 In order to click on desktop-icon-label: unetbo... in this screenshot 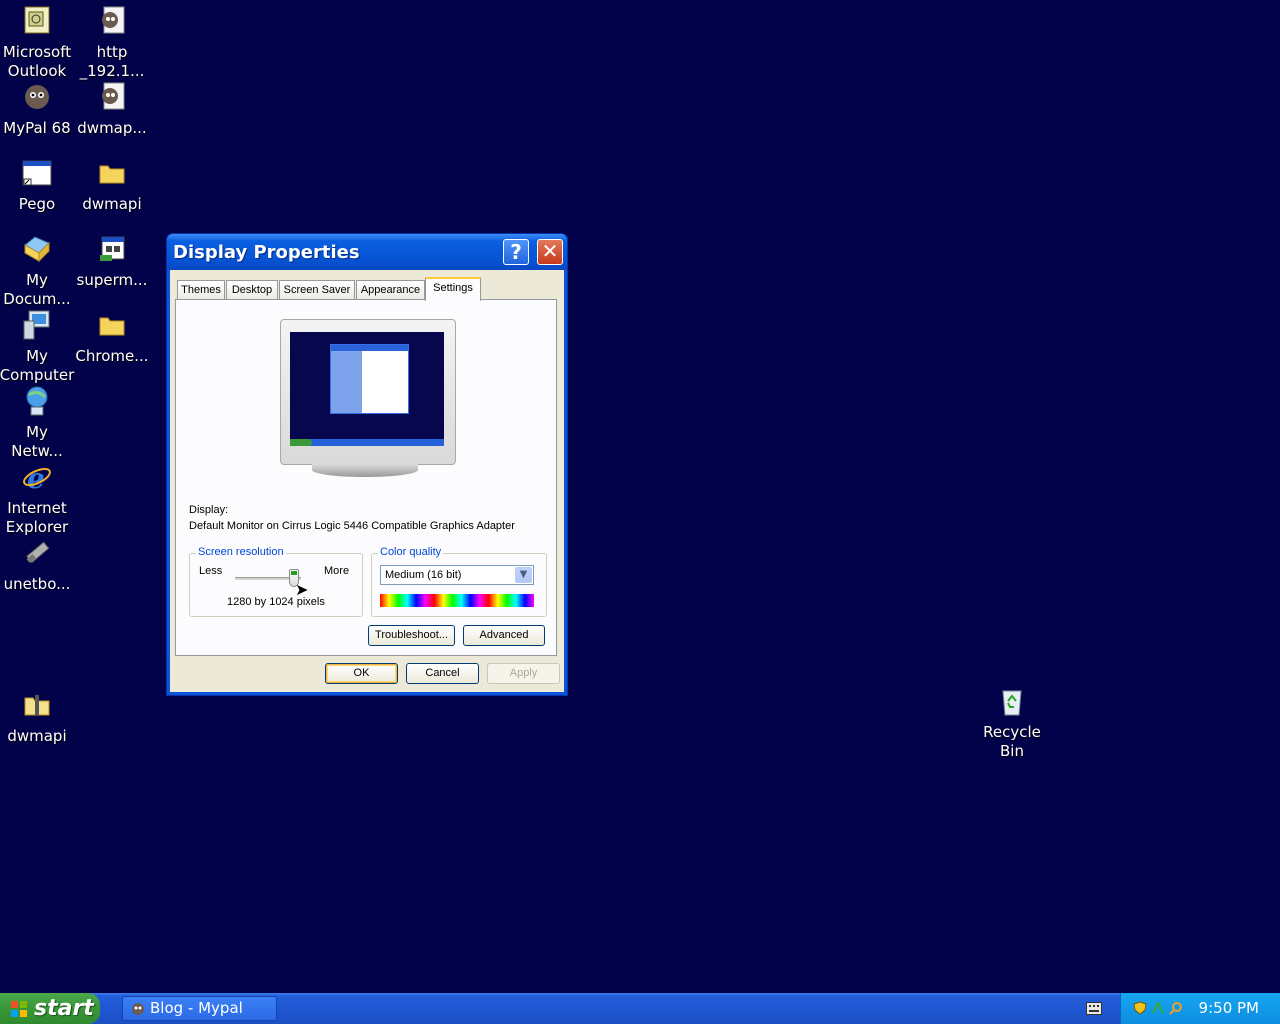, I will do `click(37, 584)`.